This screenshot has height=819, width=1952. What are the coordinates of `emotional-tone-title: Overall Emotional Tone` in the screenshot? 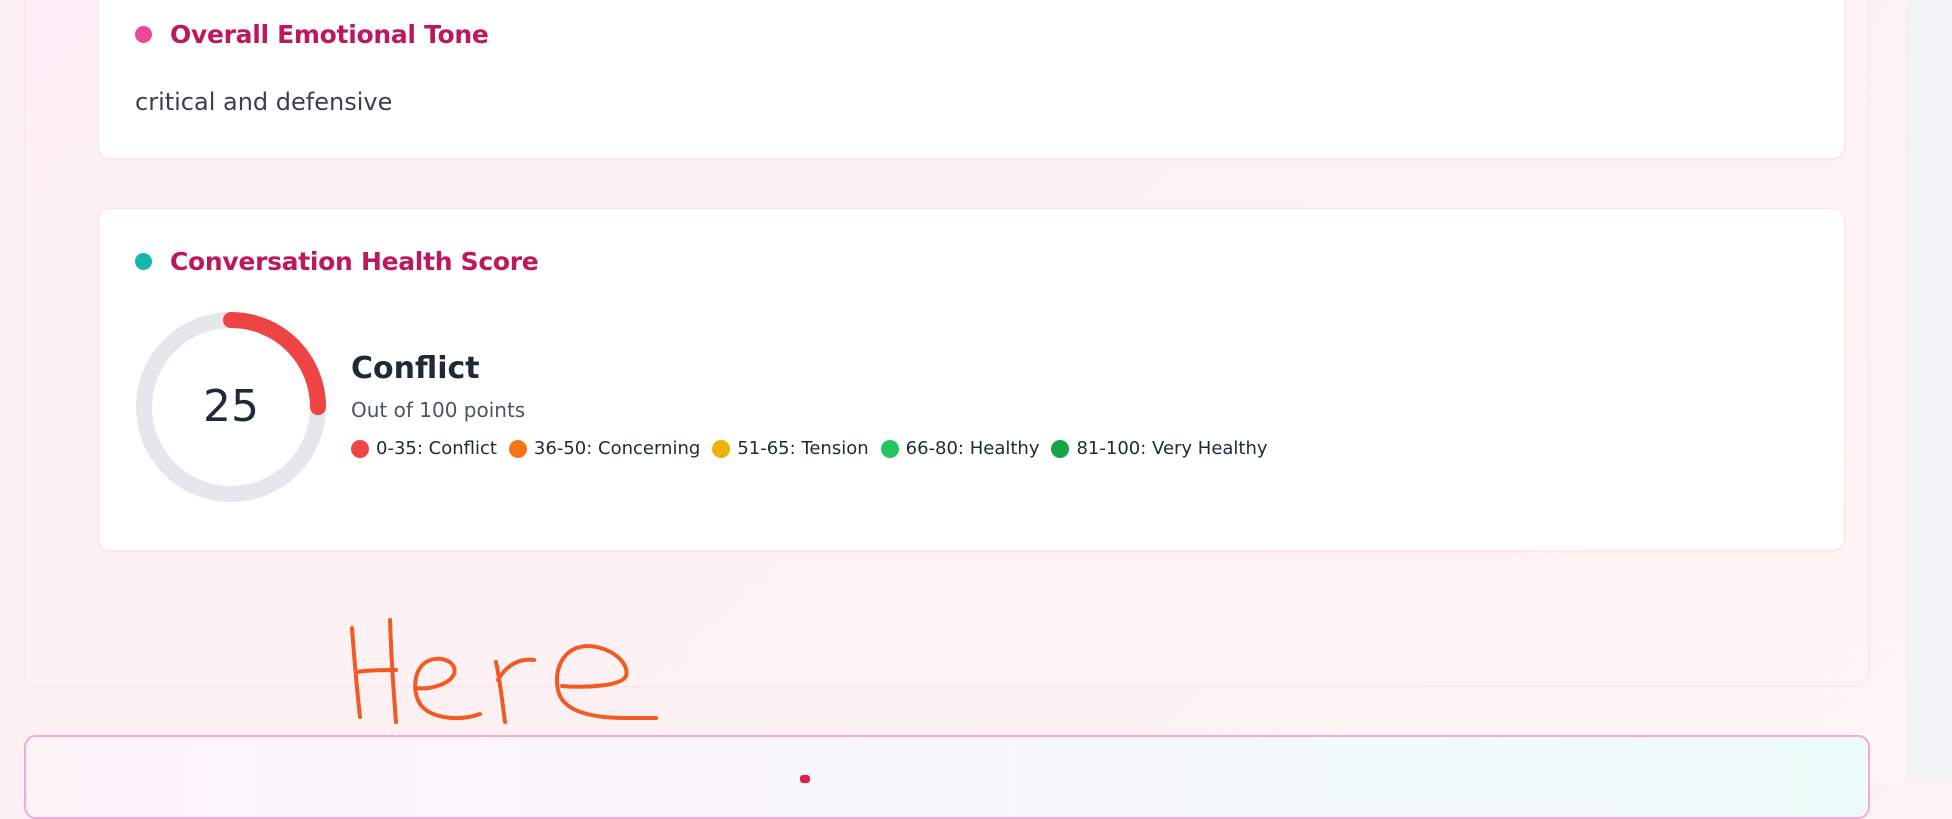 It's located at (329, 34).